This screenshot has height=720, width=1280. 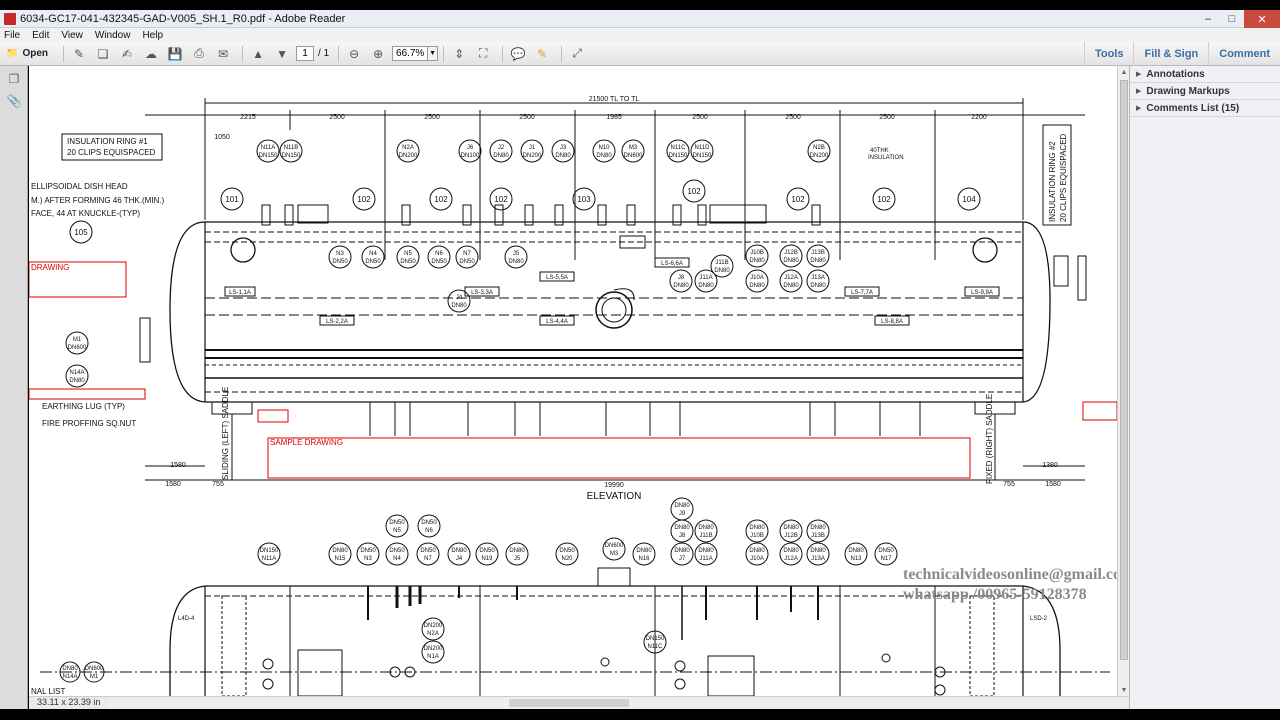 What do you see at coordinates (248, 117) in the screenshot?
I see `dim-1: 2215` at bounding box center [248, 117].